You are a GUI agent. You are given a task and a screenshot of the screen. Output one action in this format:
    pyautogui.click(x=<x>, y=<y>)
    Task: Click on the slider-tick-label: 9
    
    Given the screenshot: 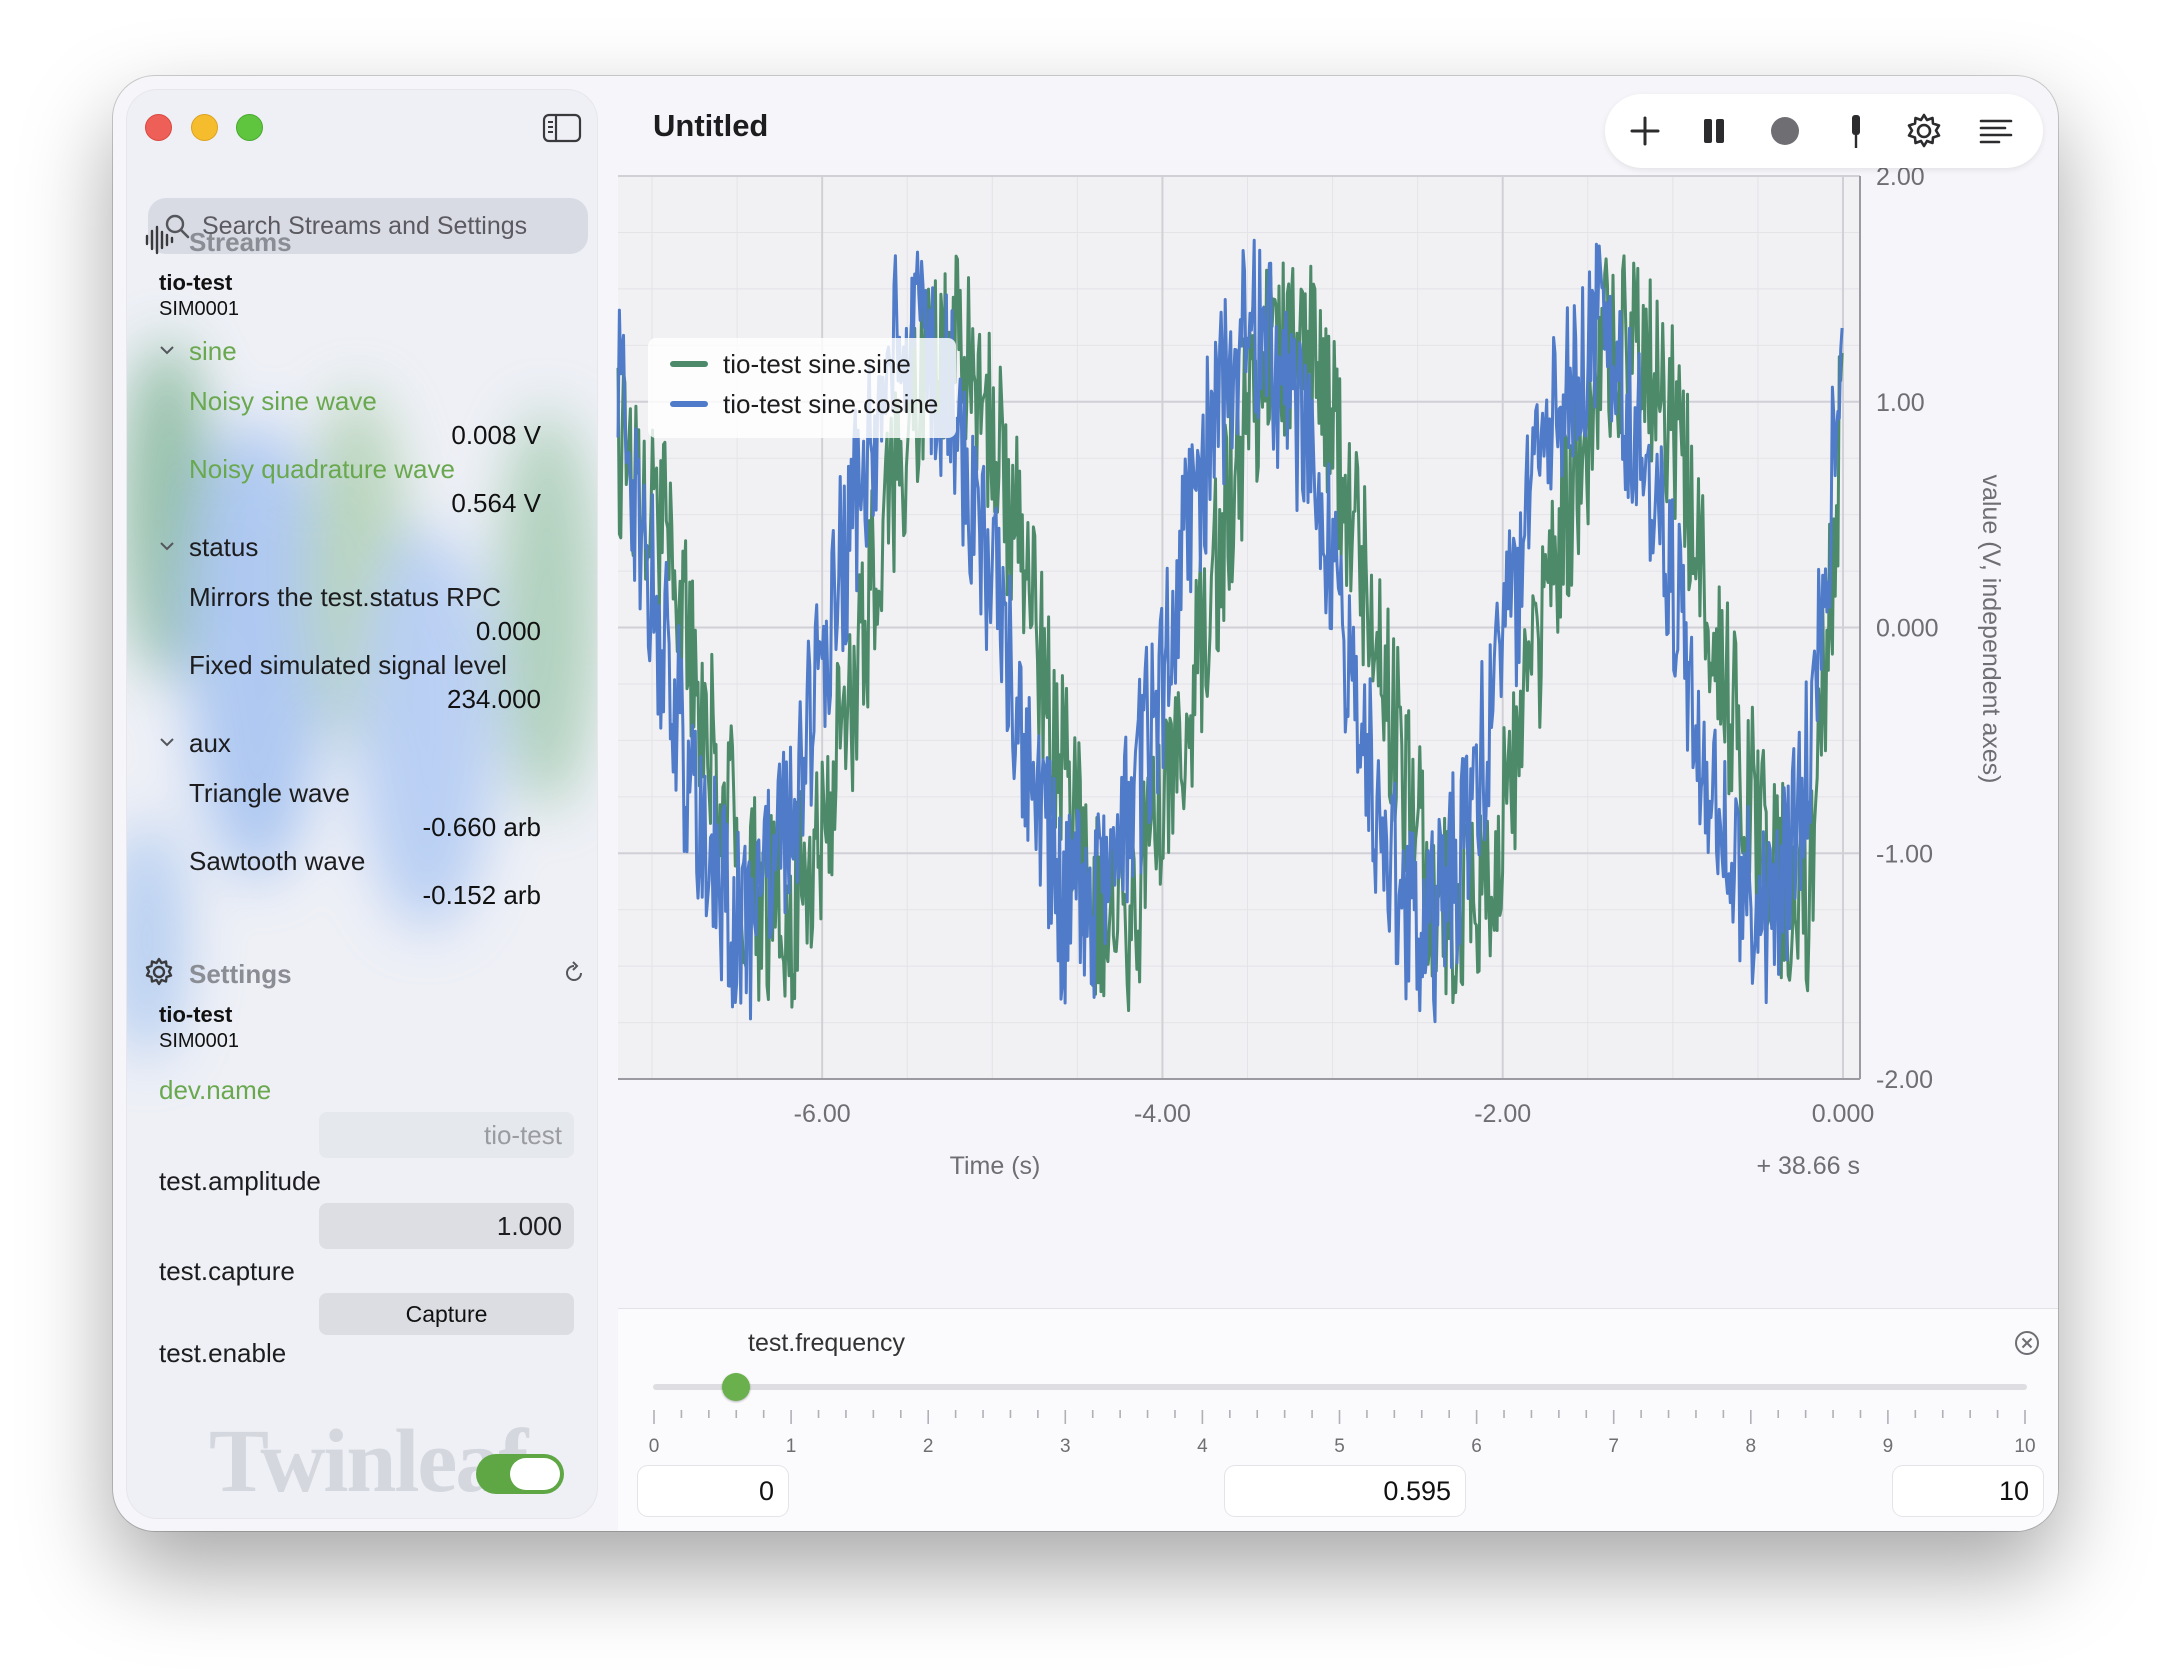 What is the action you would take?
    pyautogui.click(x=1888, y=1446)
    